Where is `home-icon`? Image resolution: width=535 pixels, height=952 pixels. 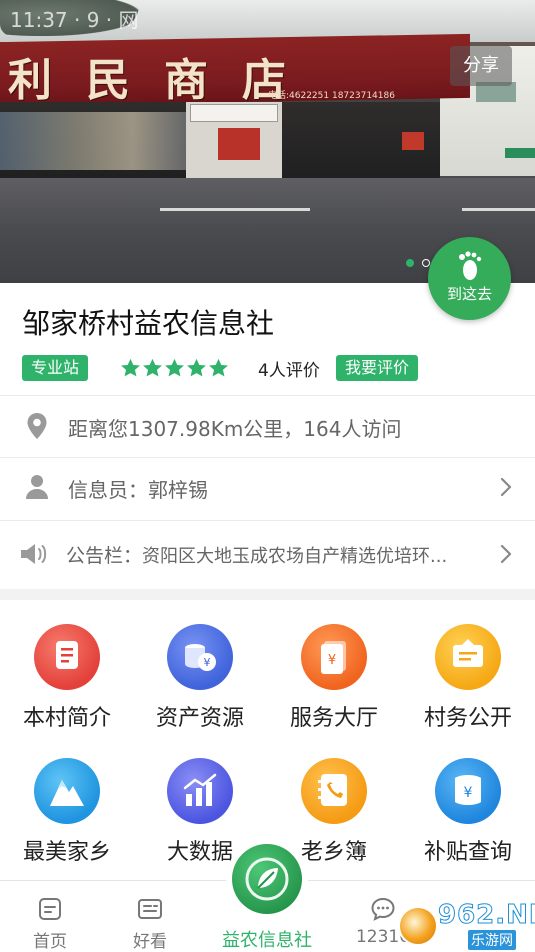
home-icon is located at coordinates (50, 909).